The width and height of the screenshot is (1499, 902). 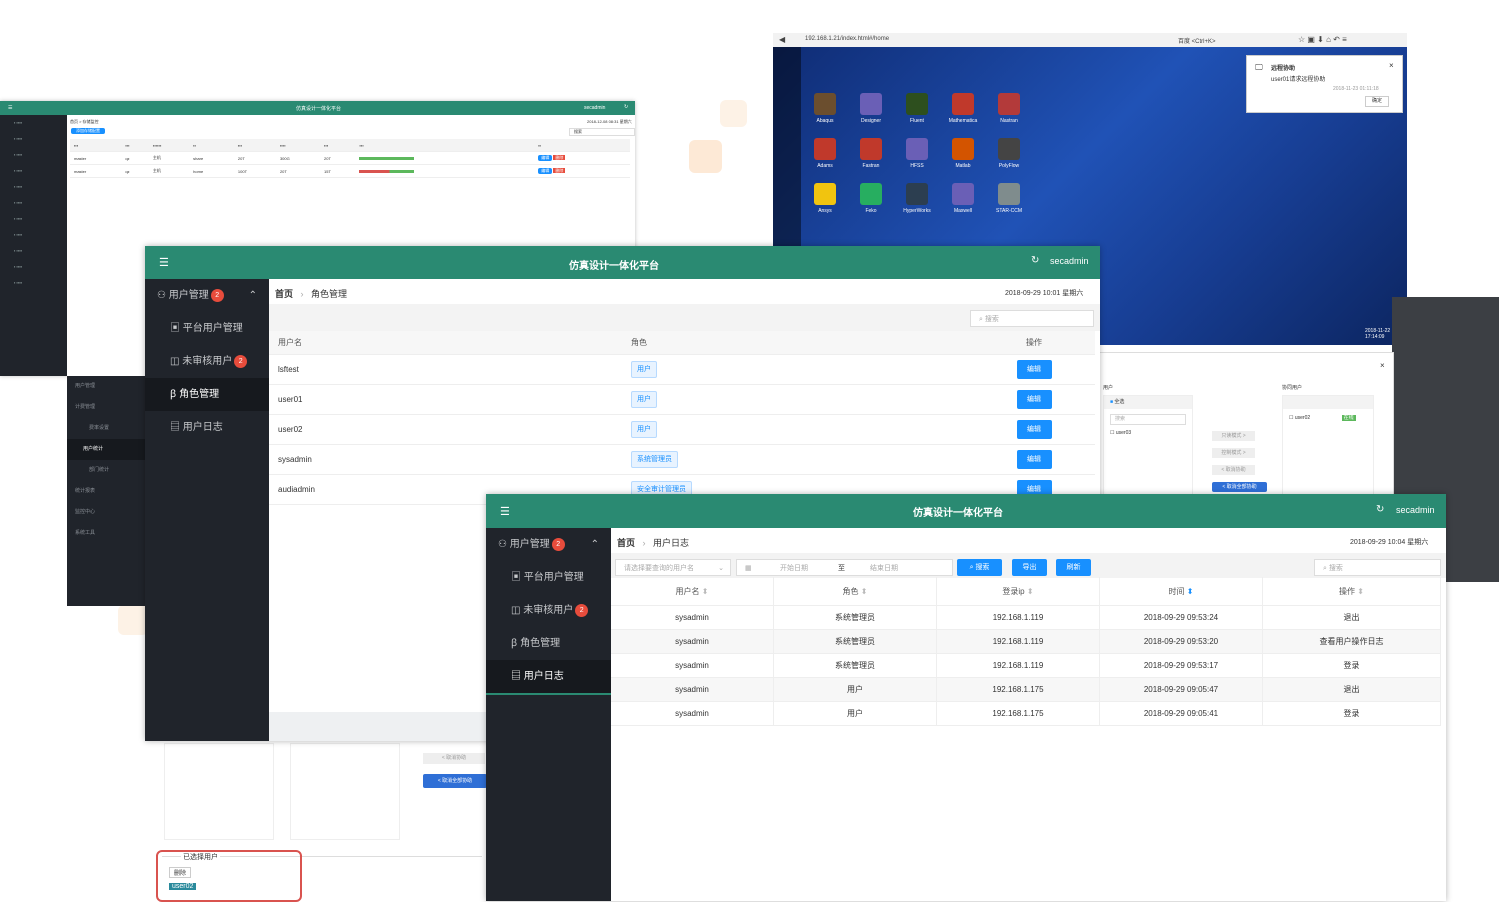 I want to click on sidebar-item: 统计报表, so click(x=107, y=491).